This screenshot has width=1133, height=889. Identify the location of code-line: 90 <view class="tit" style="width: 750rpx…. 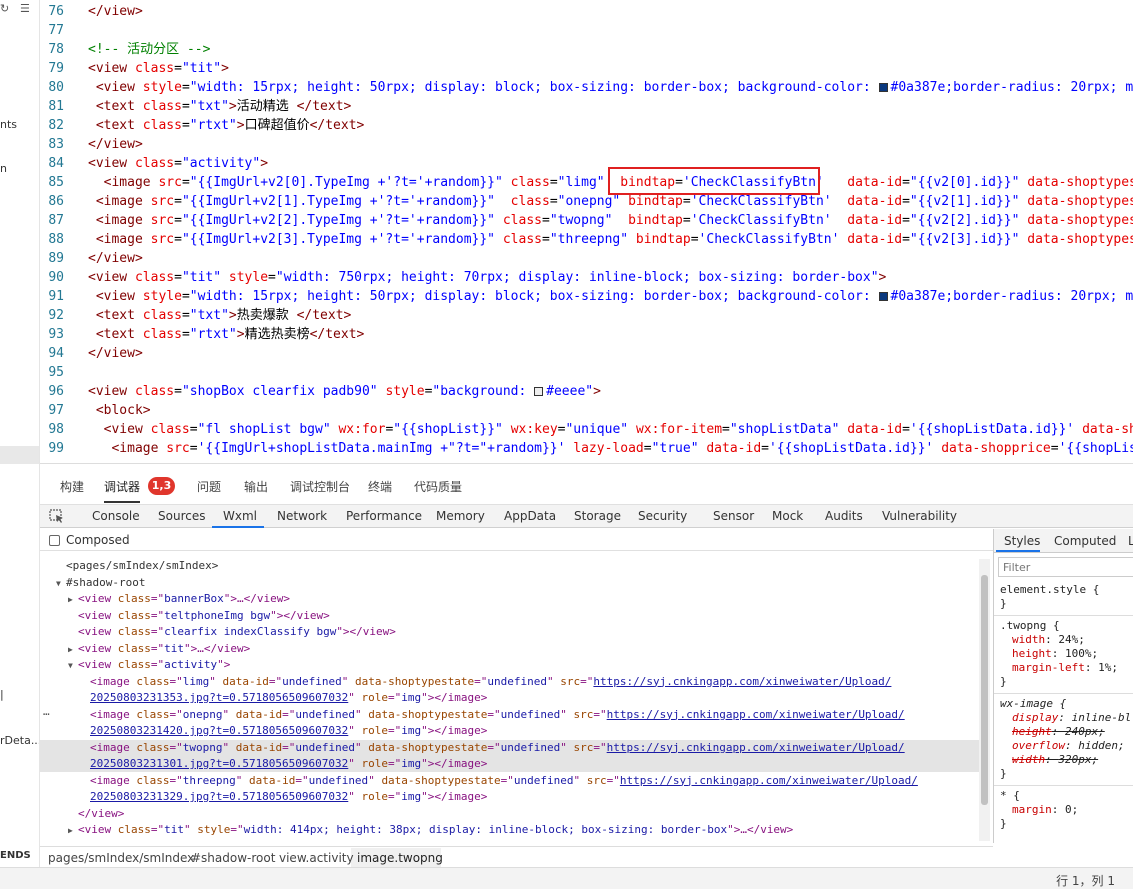
(586, 277).